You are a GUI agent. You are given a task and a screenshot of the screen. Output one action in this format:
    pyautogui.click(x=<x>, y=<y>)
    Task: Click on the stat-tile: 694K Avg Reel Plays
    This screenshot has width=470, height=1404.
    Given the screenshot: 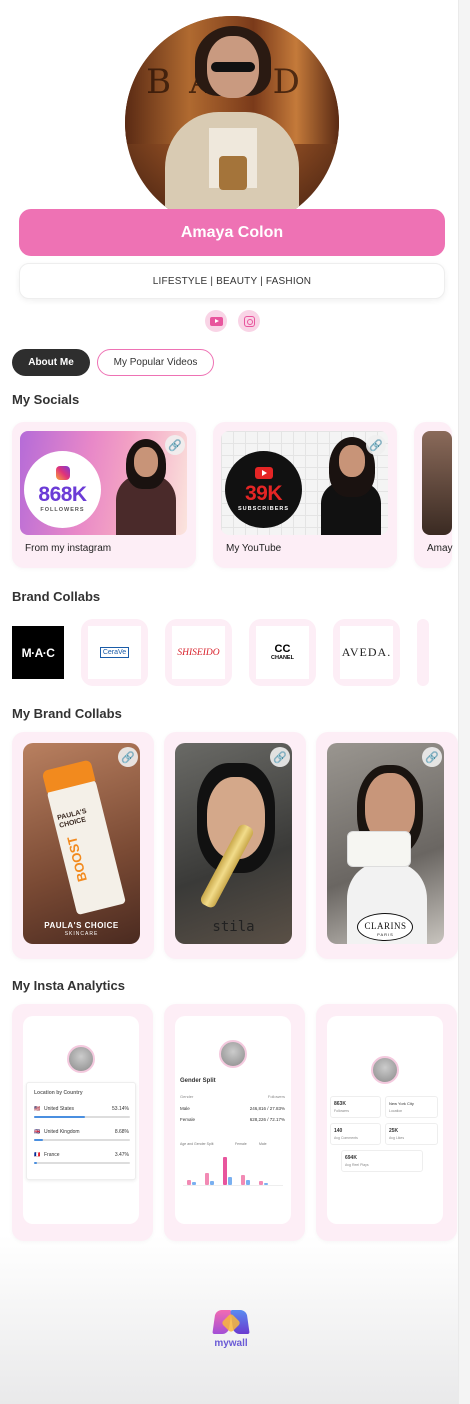 What is the action you would take?
    pyautogui.click(x=382, y=1161)
    